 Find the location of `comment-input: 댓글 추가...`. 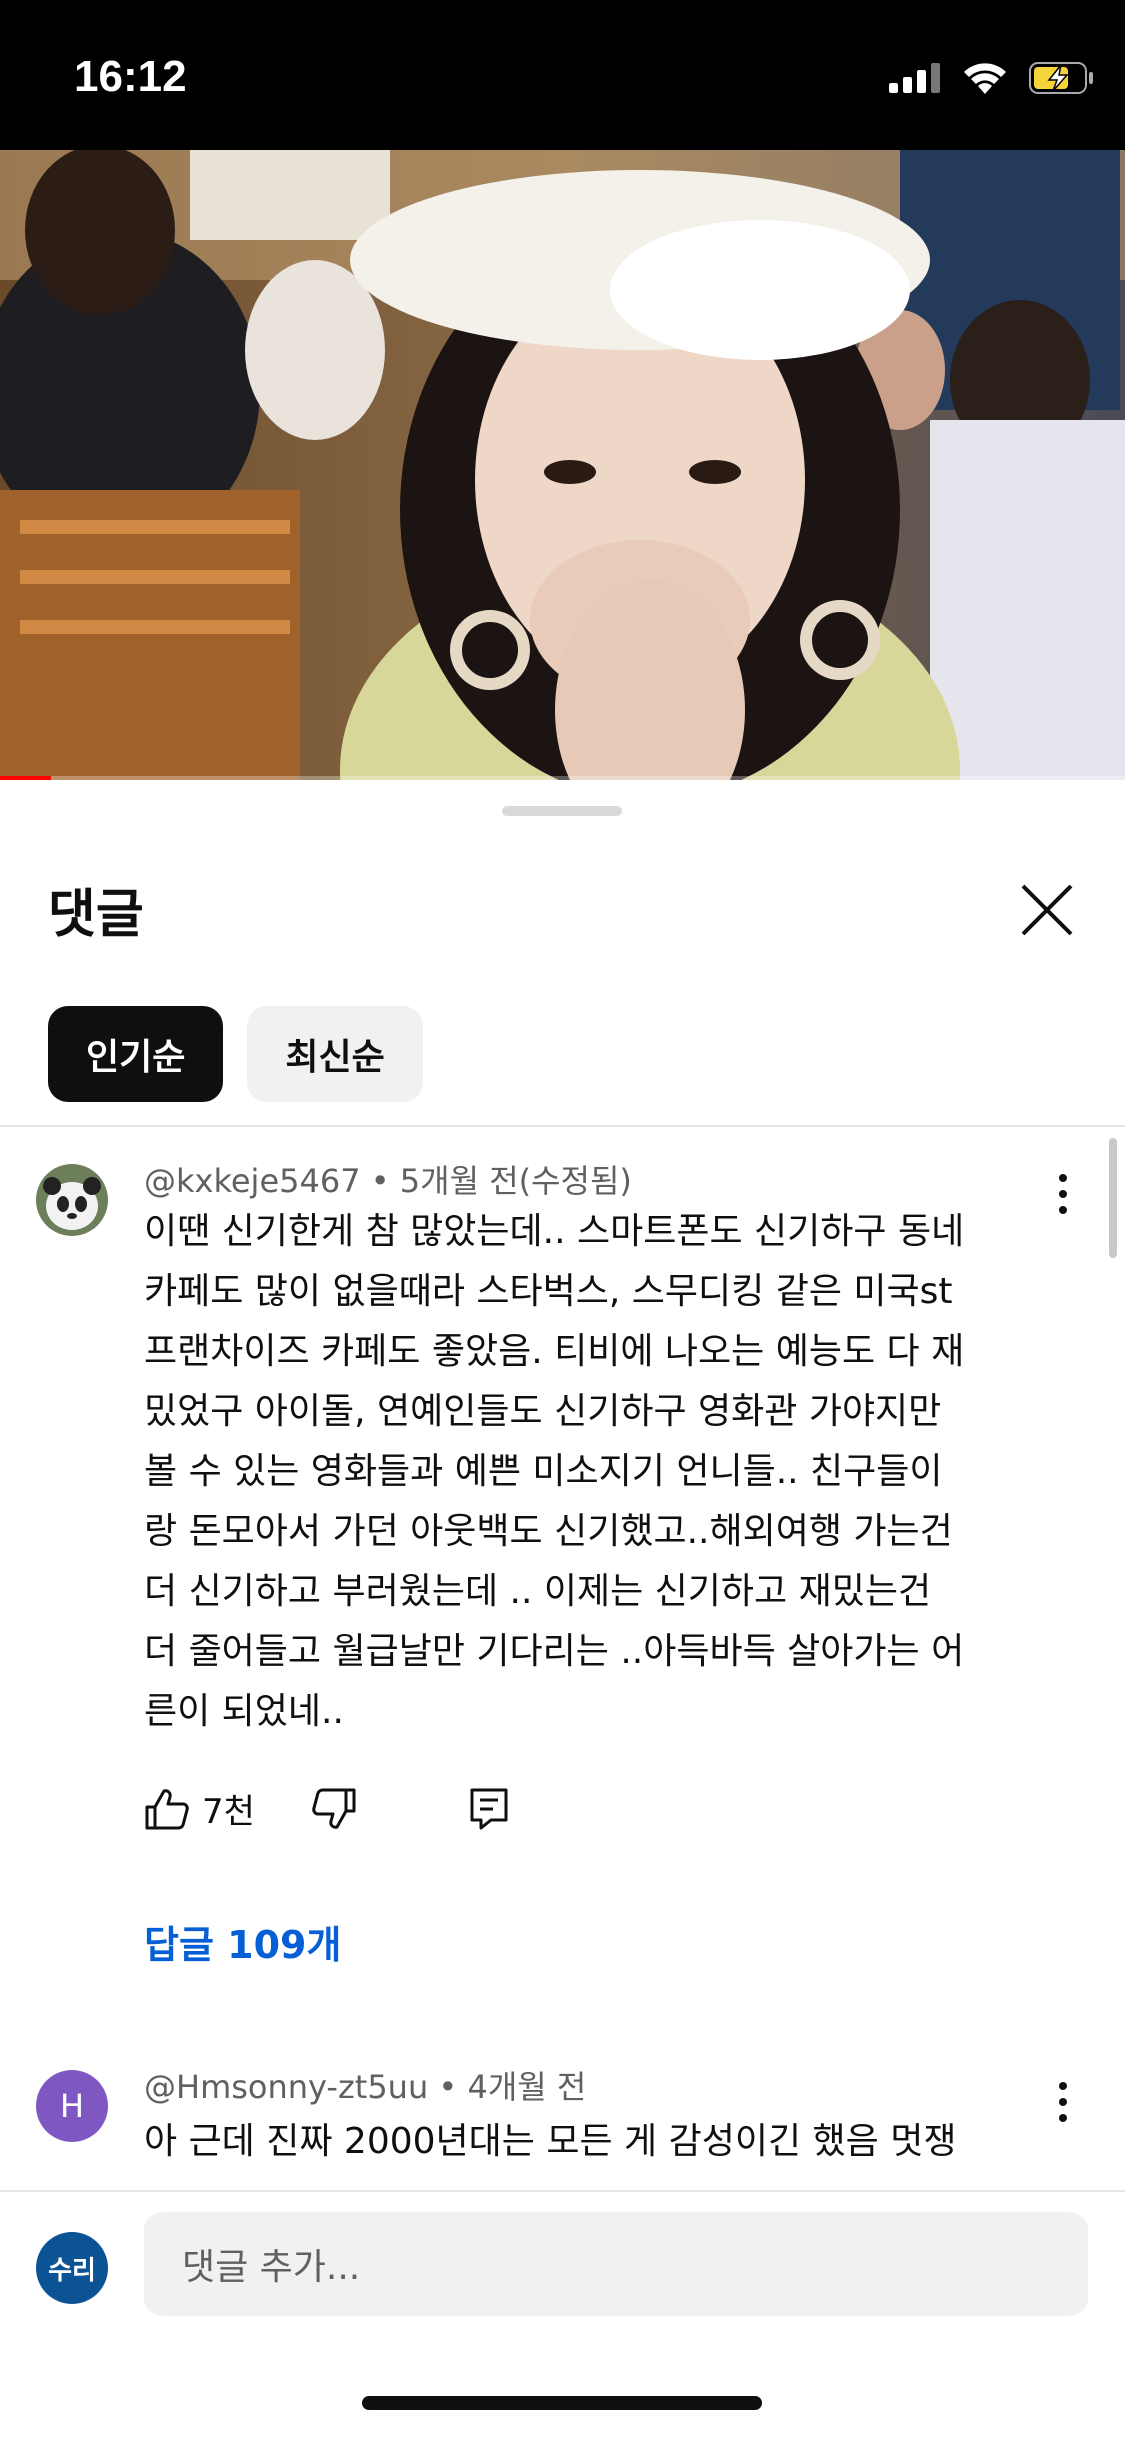

comment-input: 댓글 추가... is located at coordinates (616, 2264).